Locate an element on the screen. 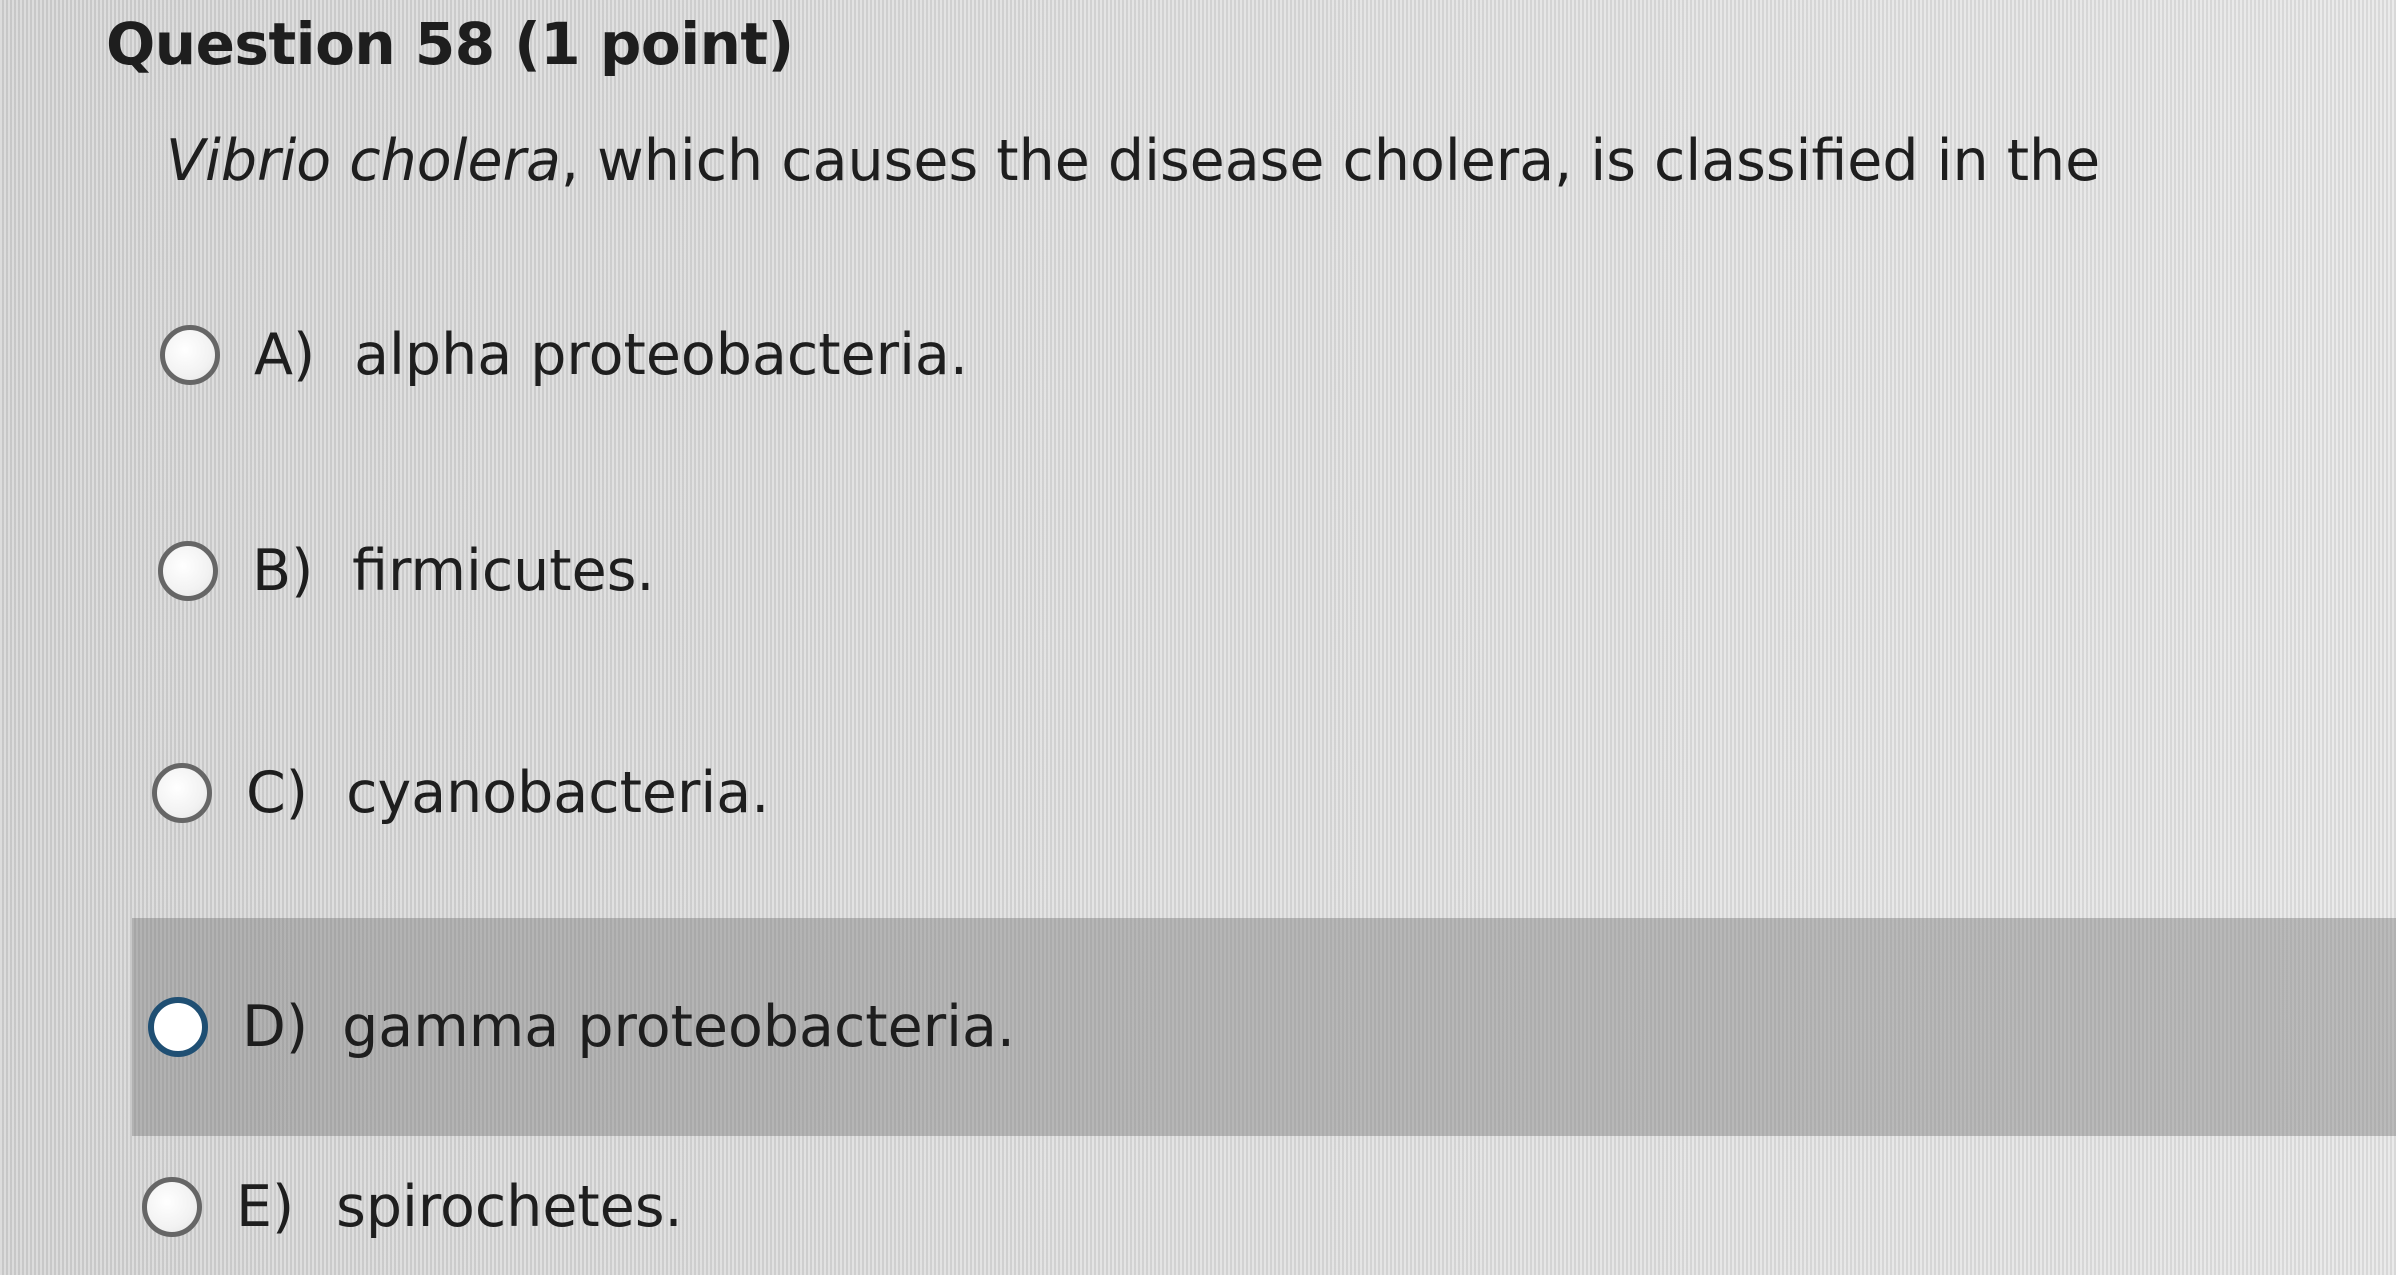 The image size is (2396, 1275). option-d-label: D) gamma proteobacteria. is located at coordinates (628, 1027).